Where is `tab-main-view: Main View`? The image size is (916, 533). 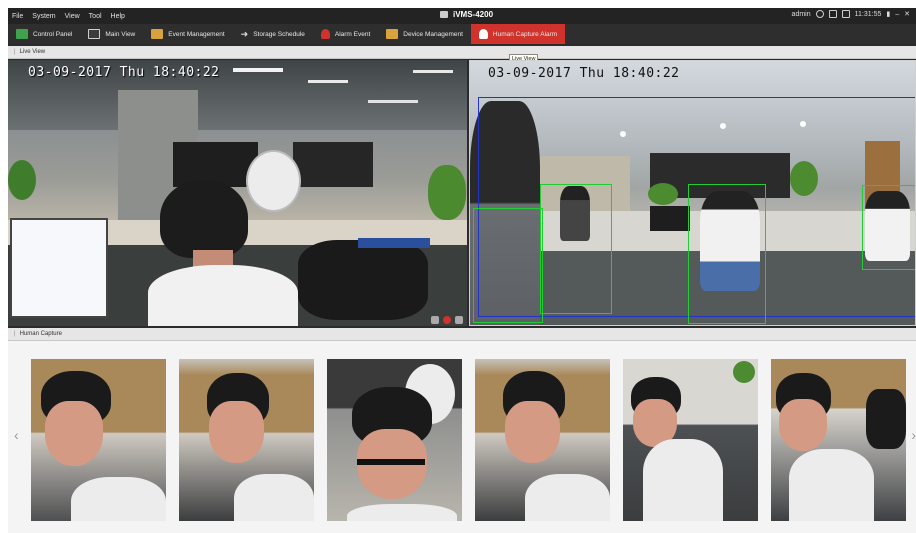
tab-main-view: Main View is located at coordinates (111, 34).